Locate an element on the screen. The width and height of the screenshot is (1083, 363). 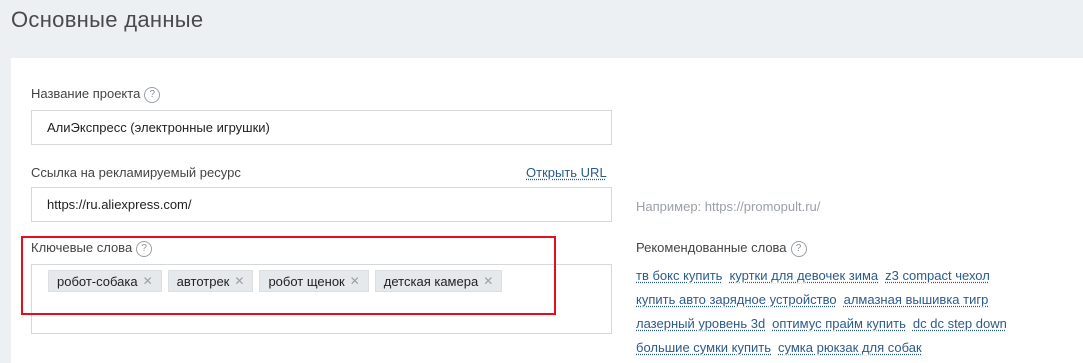
resource-link-label: Ссылка на рекламируемый ресурс is located at coordinates (136, 172).